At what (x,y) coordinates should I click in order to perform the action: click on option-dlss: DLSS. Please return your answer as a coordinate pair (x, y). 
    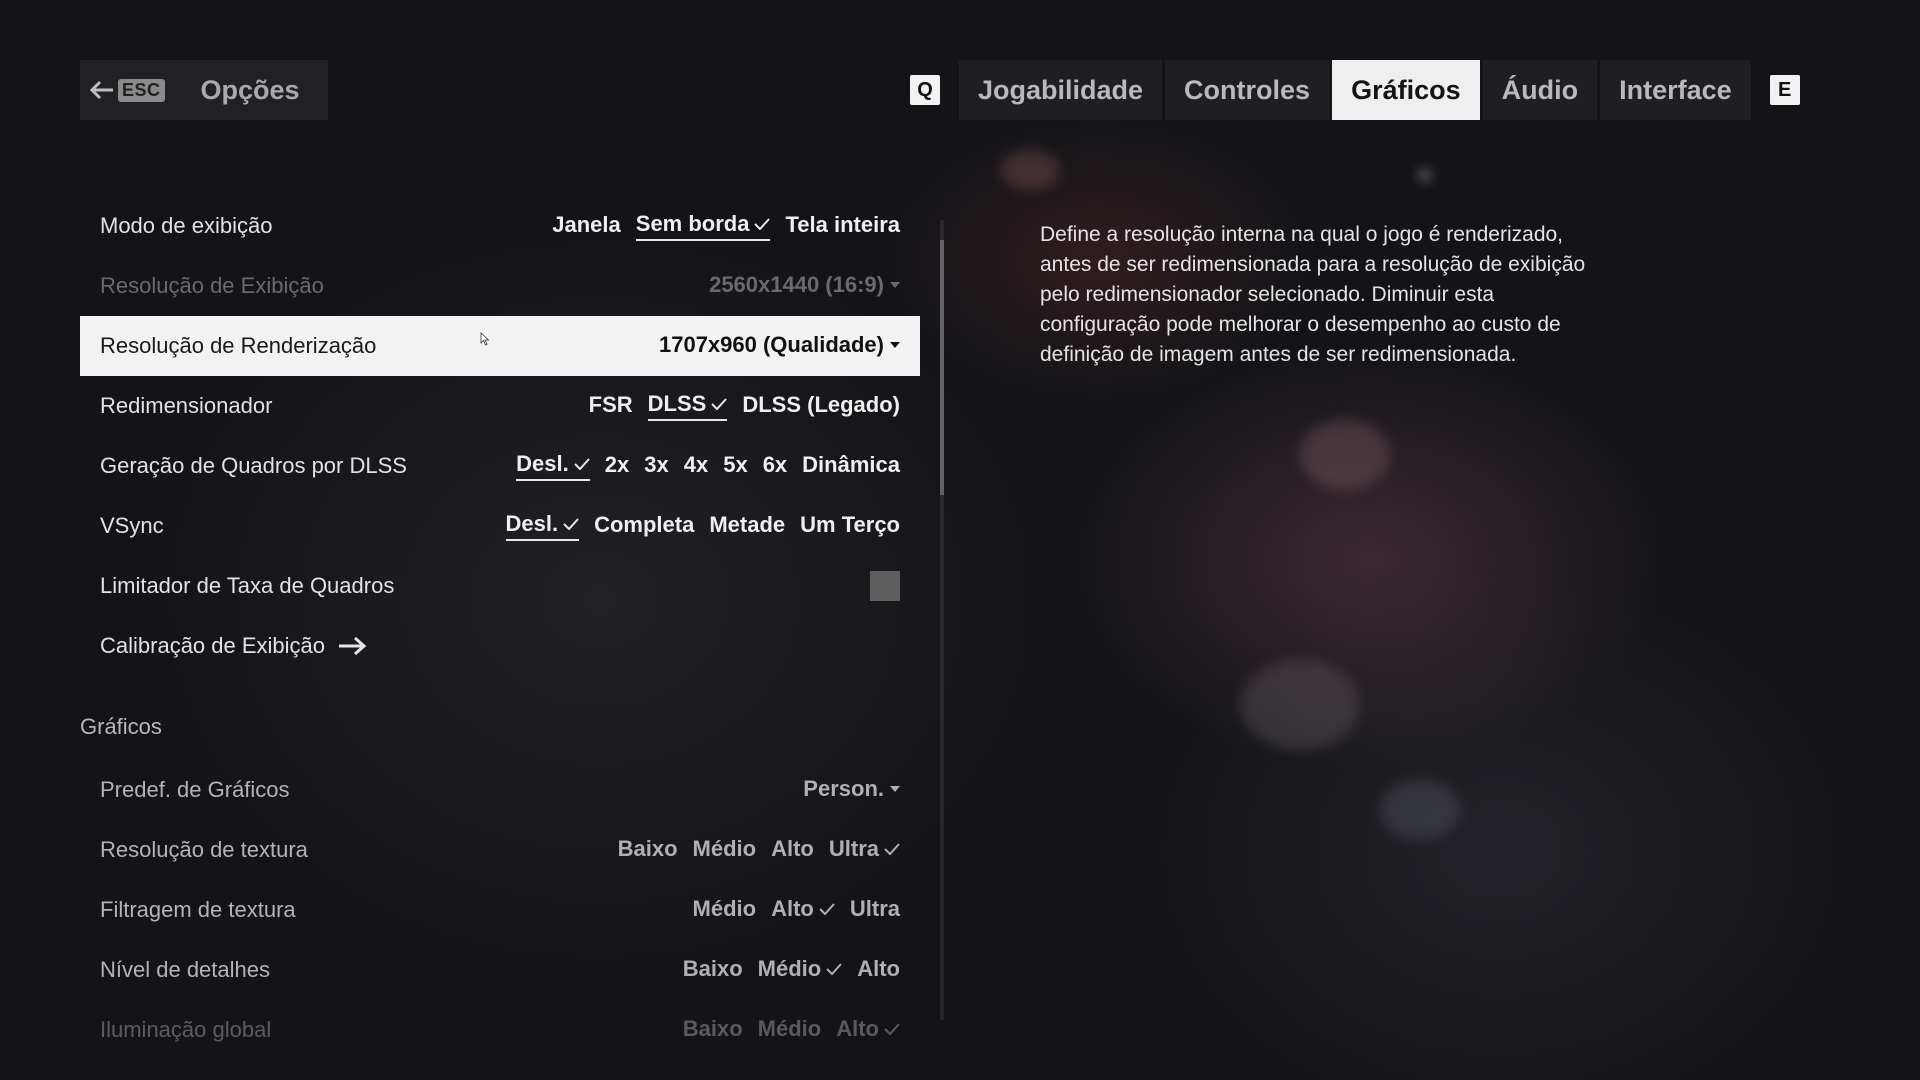
    Looking at the image, I should click on (687, 406).